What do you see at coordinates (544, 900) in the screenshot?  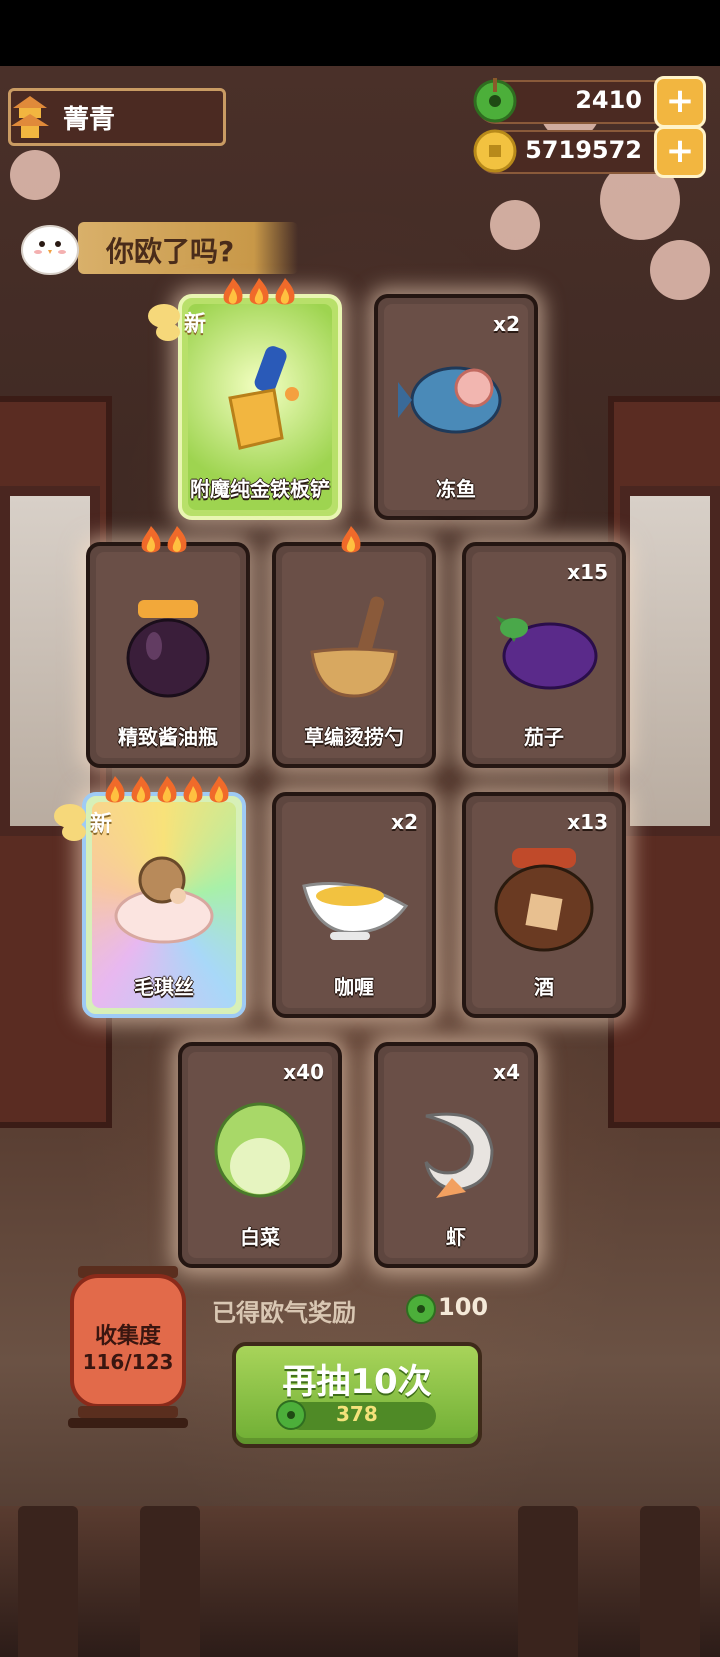 I see `wine-jar-icon` at bounding box center [544, 900].